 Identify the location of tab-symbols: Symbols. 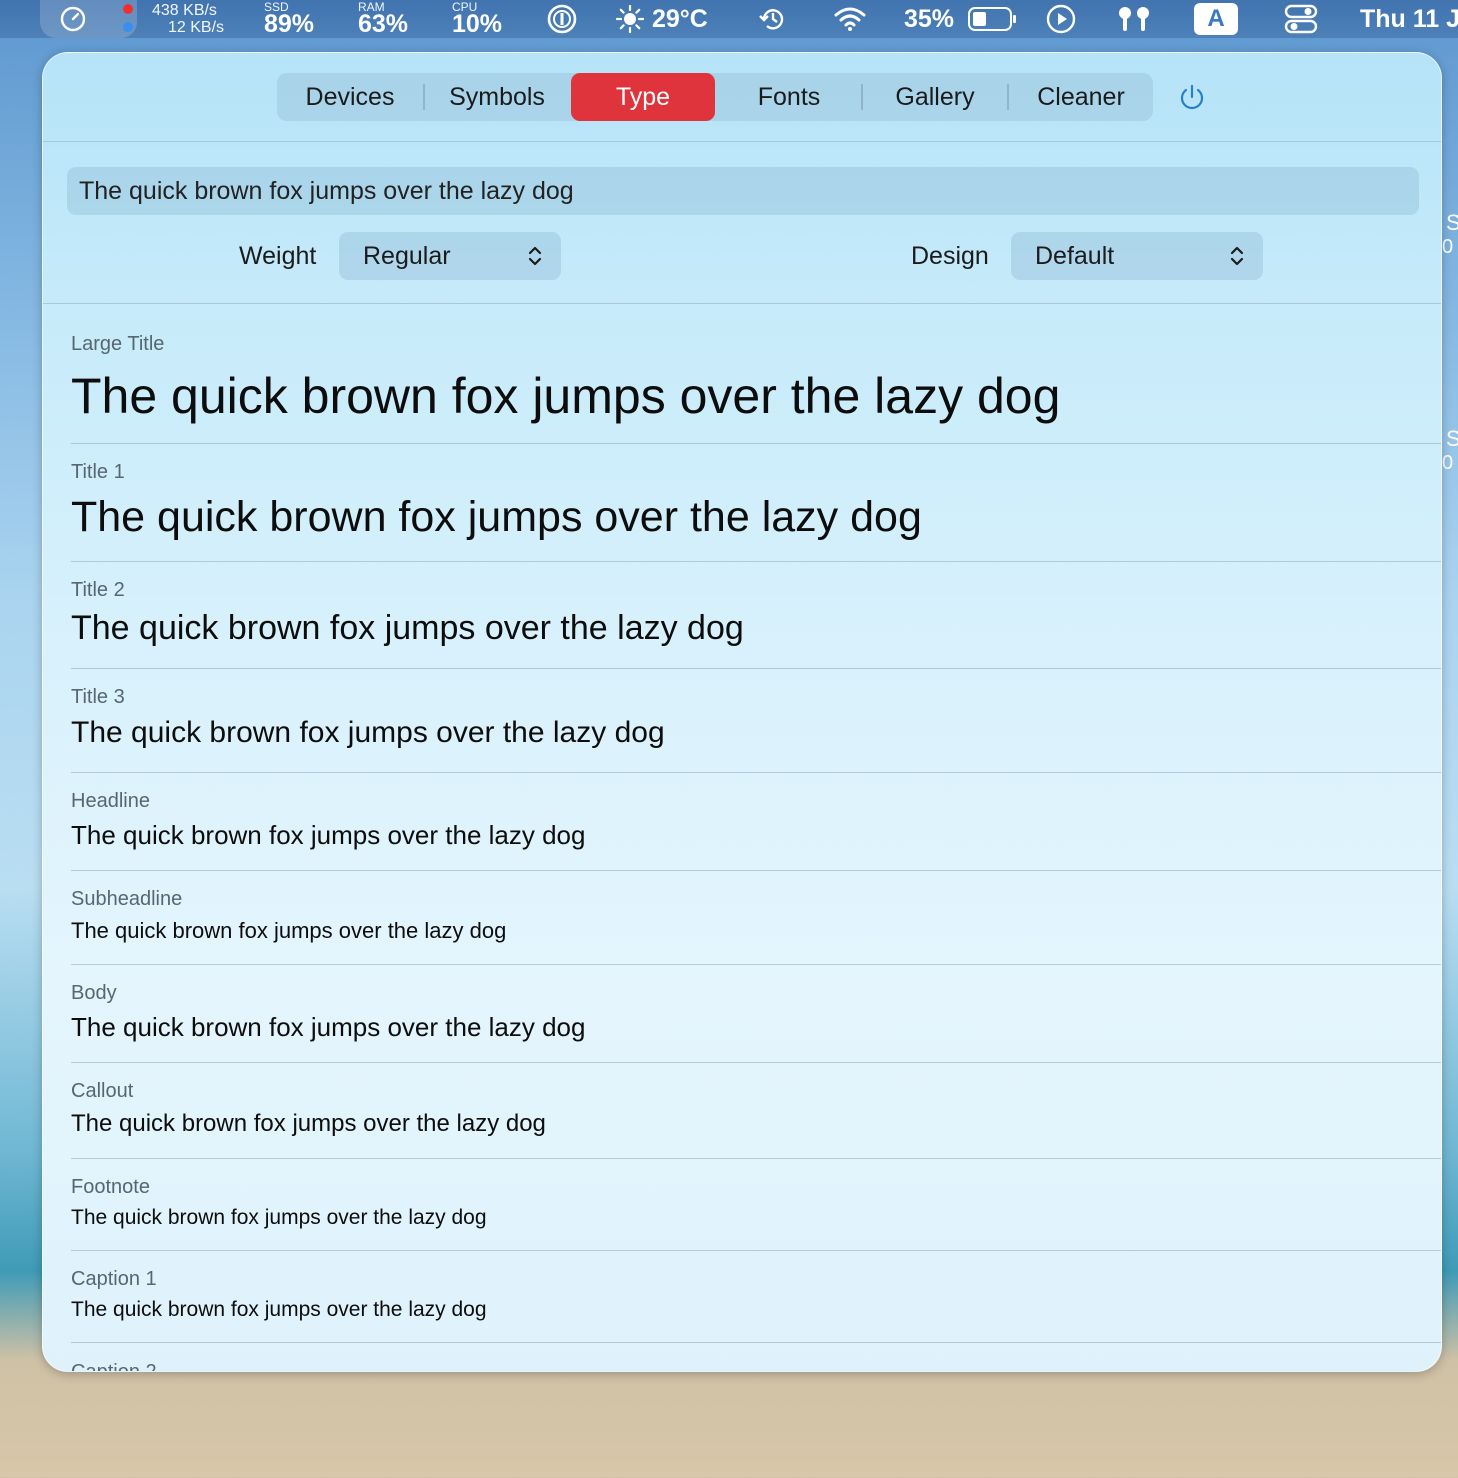
(497, 97).